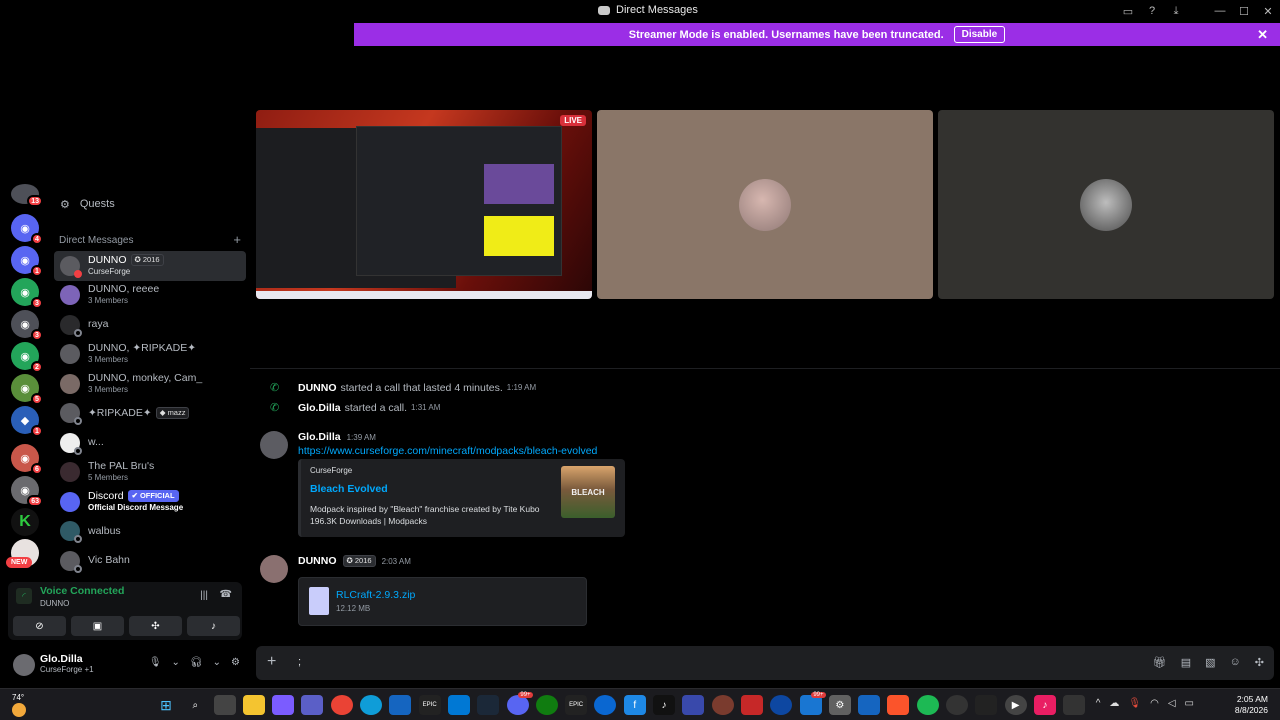  What do you see at coordinates (312, 705) in the screenshot?
I see `teams-icon` at bounding box center [312, 705].